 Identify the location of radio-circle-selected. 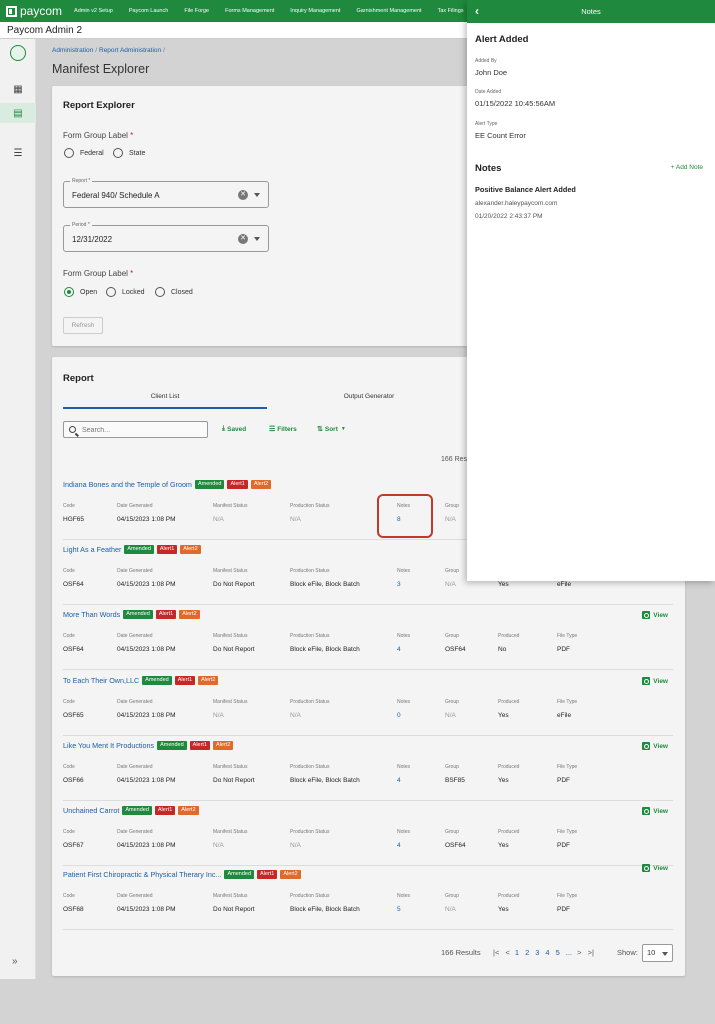
(69, 292).